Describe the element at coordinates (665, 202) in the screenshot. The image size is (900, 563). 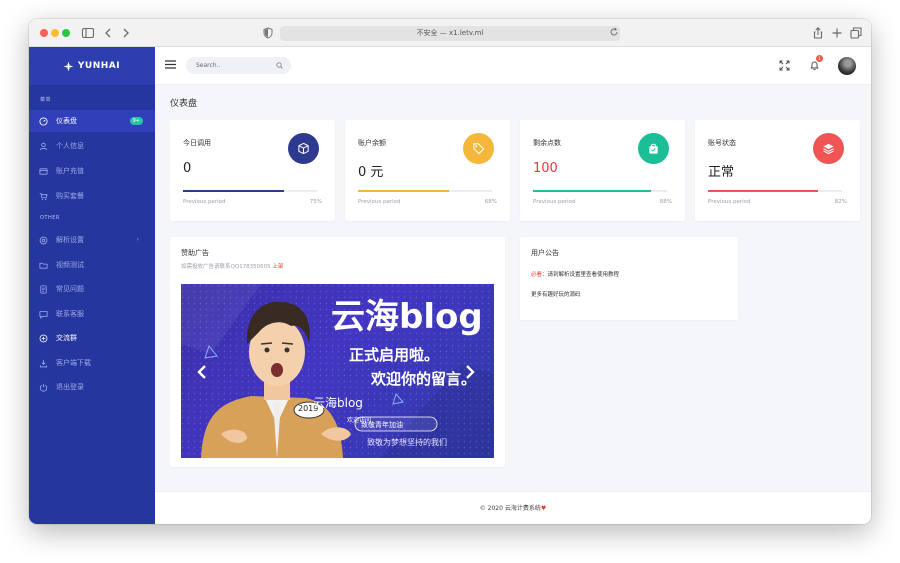
I see `stat-percent: 88%` at that location.